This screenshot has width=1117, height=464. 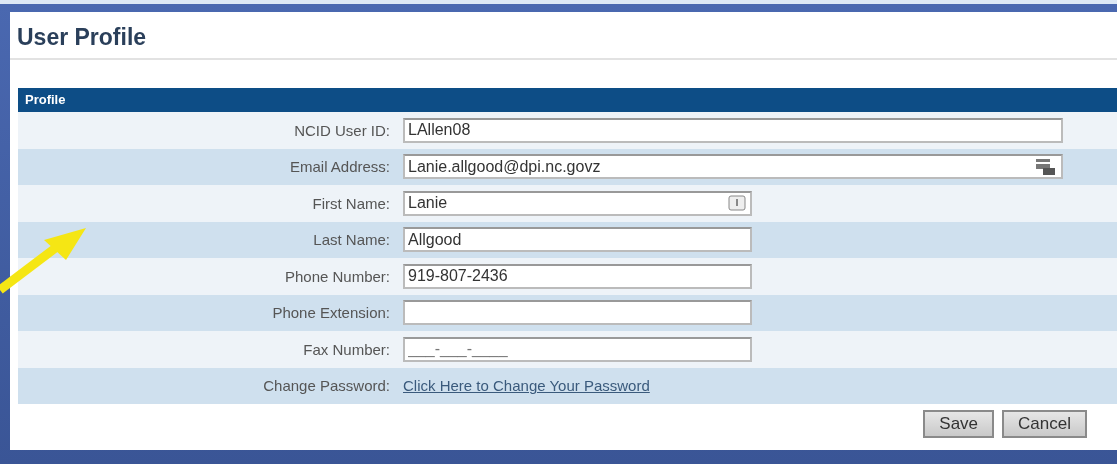 I want to click on form-button: Save, so click(x=959, y=424).